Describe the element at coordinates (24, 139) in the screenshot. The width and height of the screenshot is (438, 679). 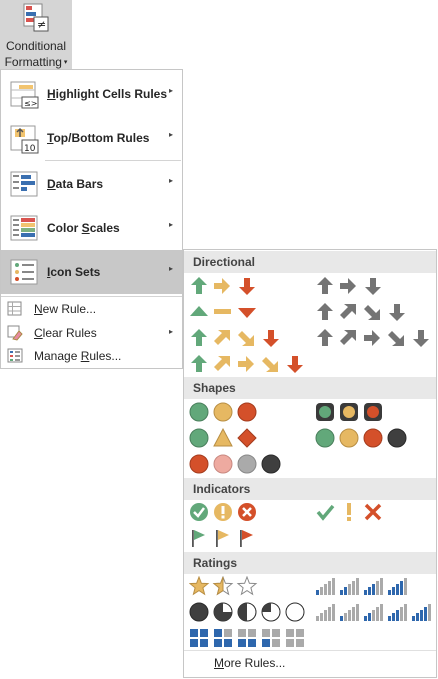
I see `top-bottom-icon: 10` at that location.